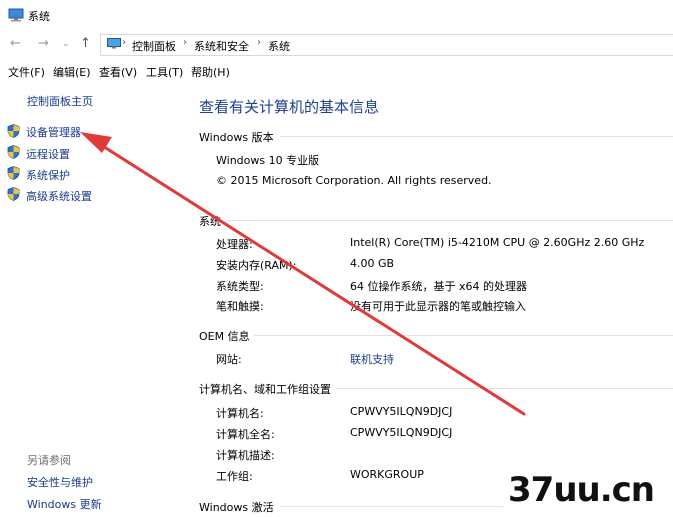 This screenshot has height=517, width=673. What do you see at coordinates (96, 142) in the screenshot?
I see `arrow-head` at bounding box center [96, 142].